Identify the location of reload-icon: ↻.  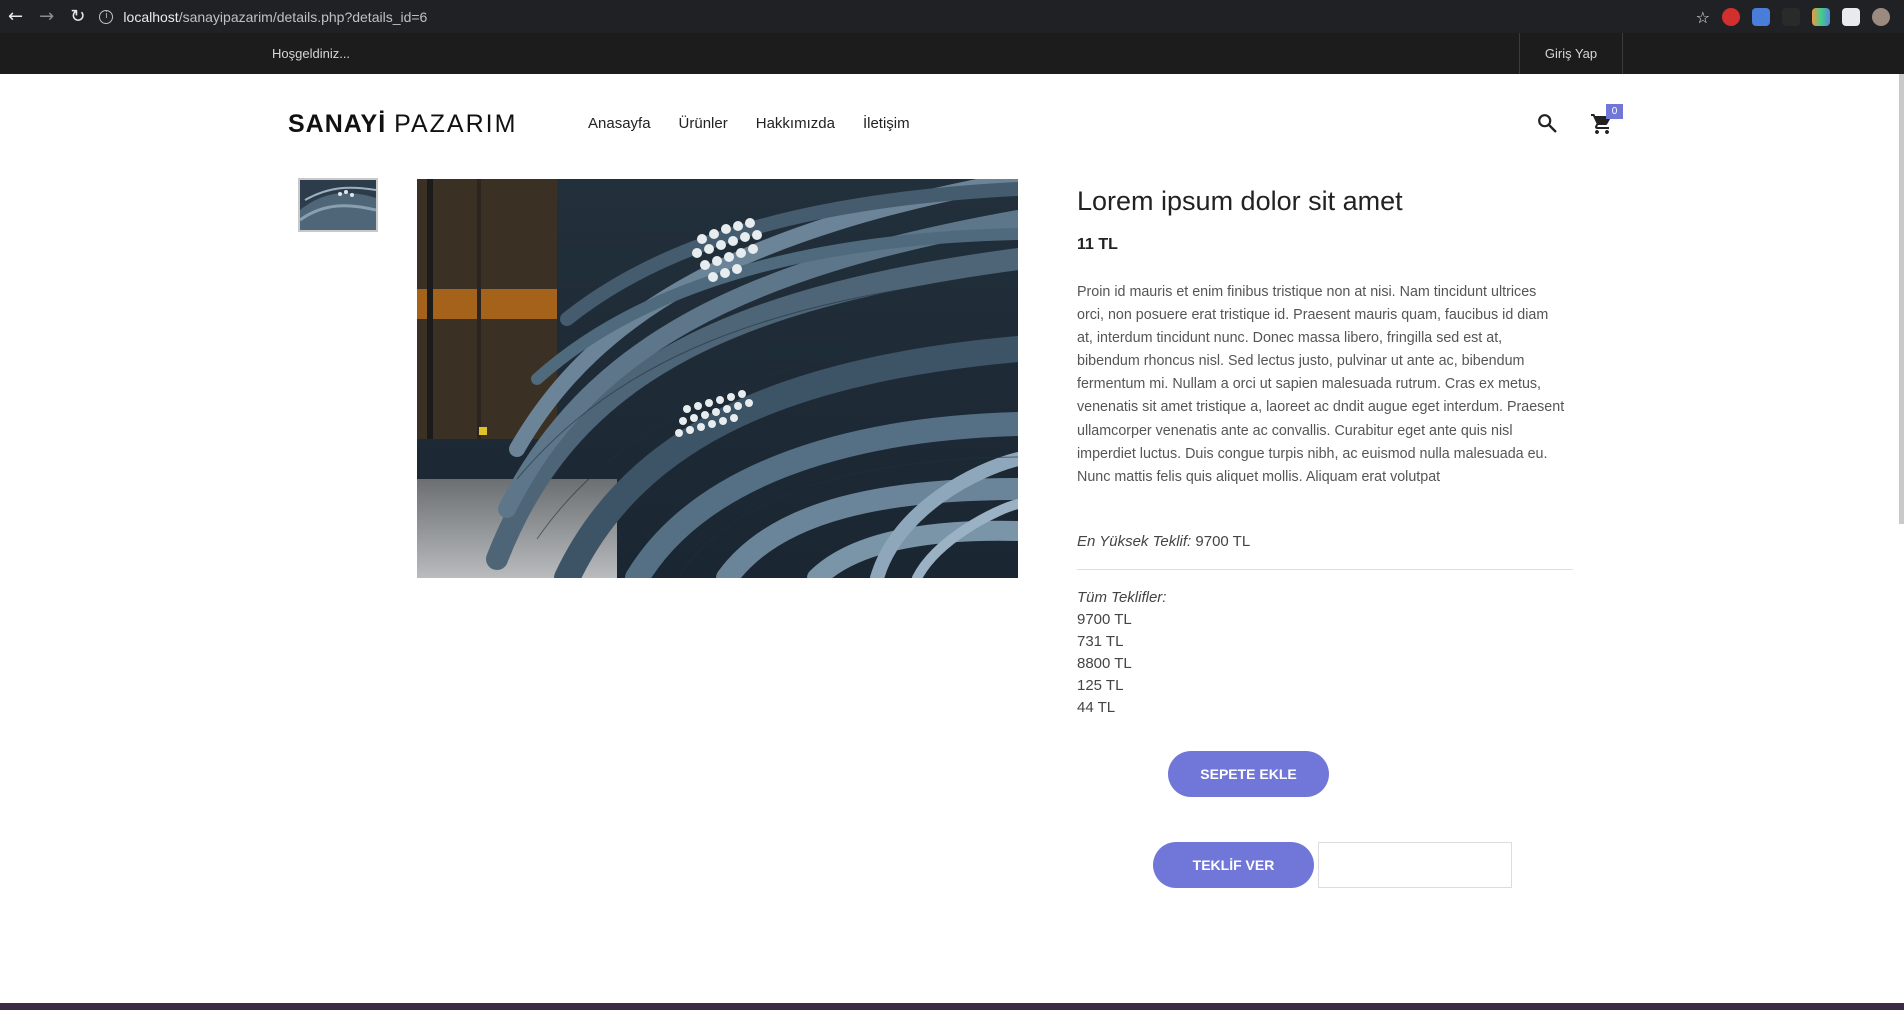
(77, 16).